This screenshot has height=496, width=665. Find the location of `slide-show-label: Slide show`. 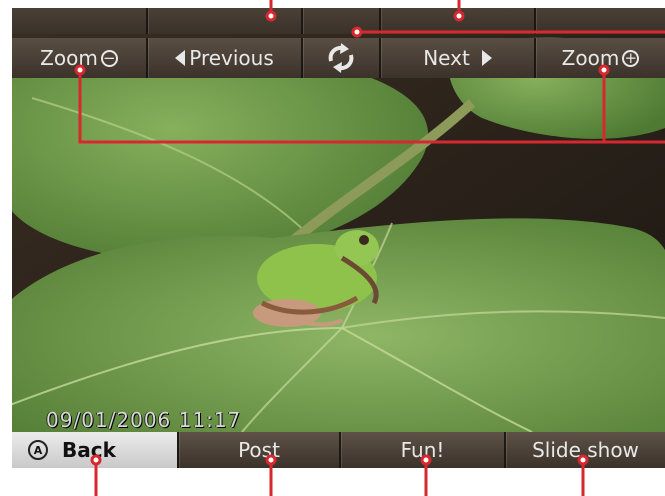

slide-show-label: Slide show is located at coordinates (585, 450).